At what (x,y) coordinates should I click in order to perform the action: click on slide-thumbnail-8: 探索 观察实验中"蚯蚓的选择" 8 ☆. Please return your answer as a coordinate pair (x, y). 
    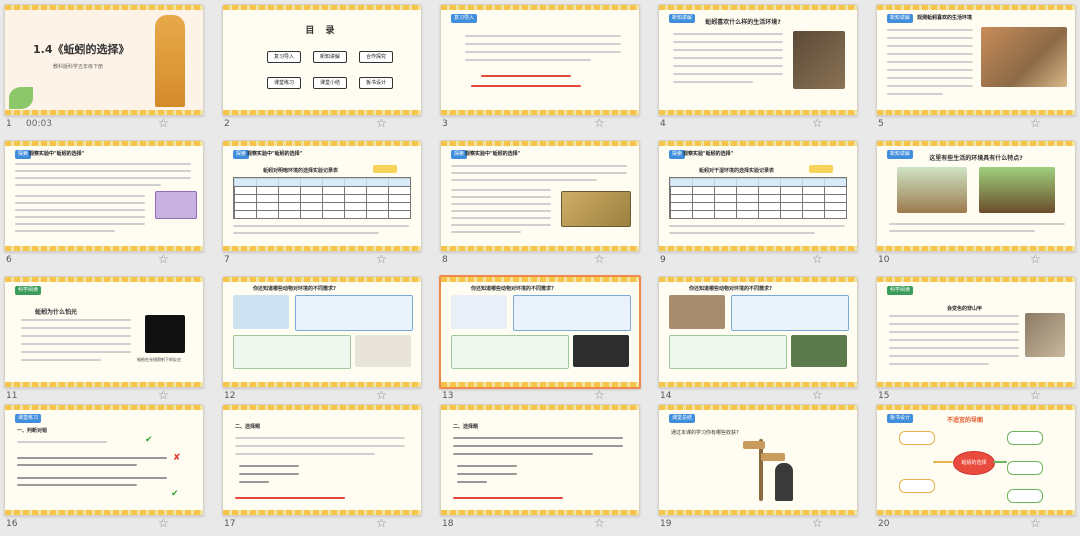
    Looking at the image, I should click on (540, 205).